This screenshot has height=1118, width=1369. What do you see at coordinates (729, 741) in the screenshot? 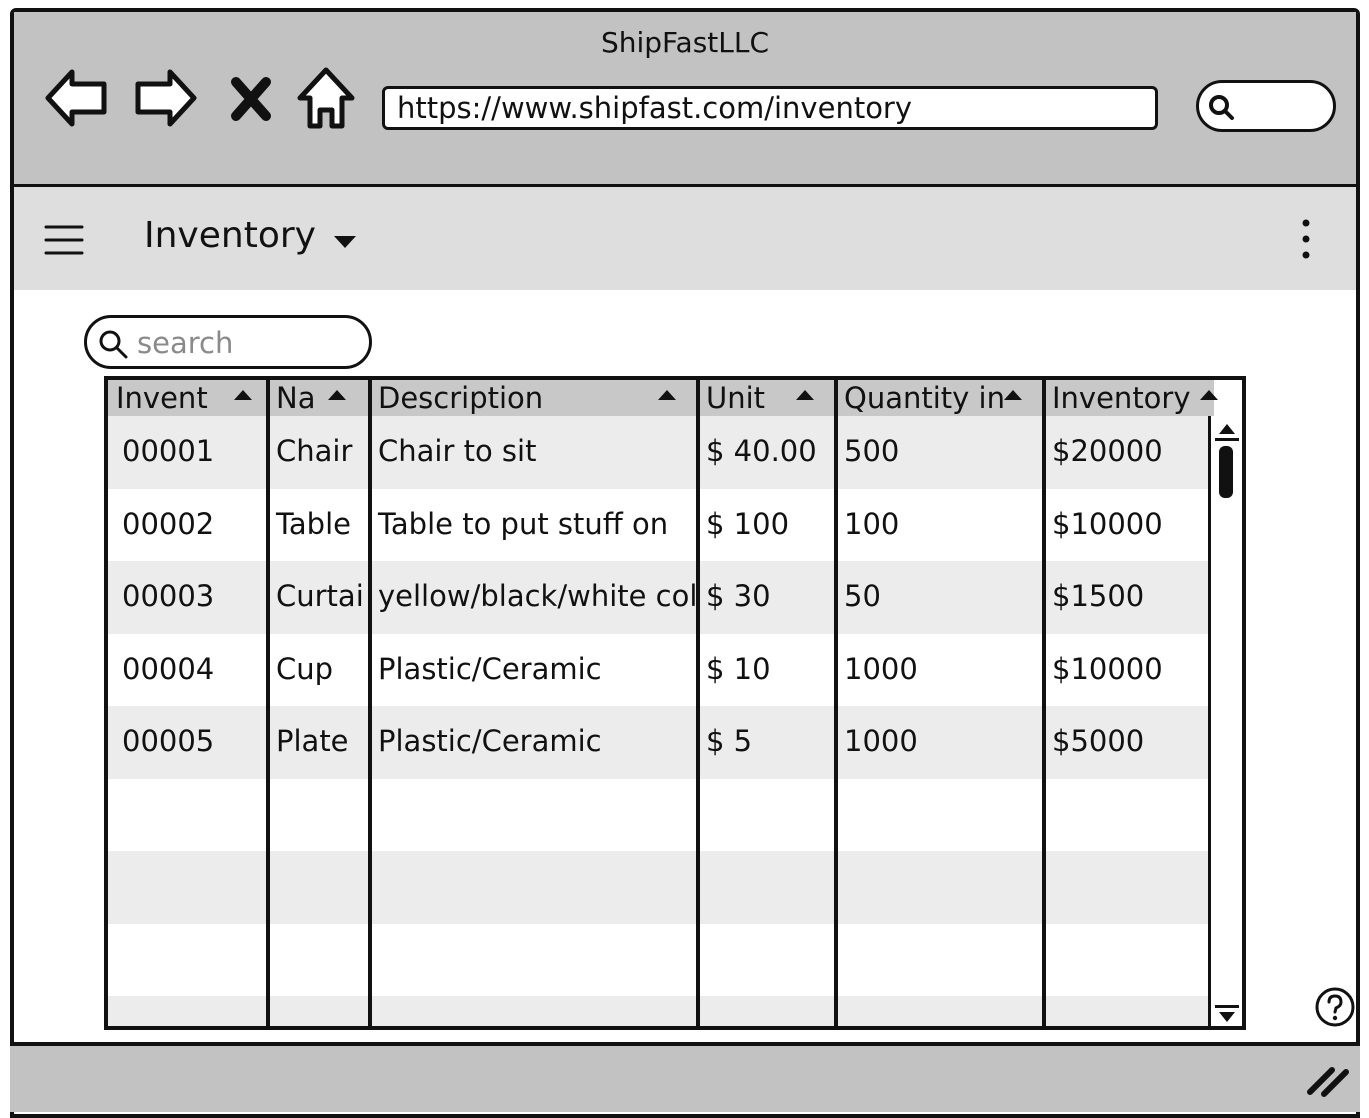
I see `cell-unit: $ 5` at bounding box center [729, 741].